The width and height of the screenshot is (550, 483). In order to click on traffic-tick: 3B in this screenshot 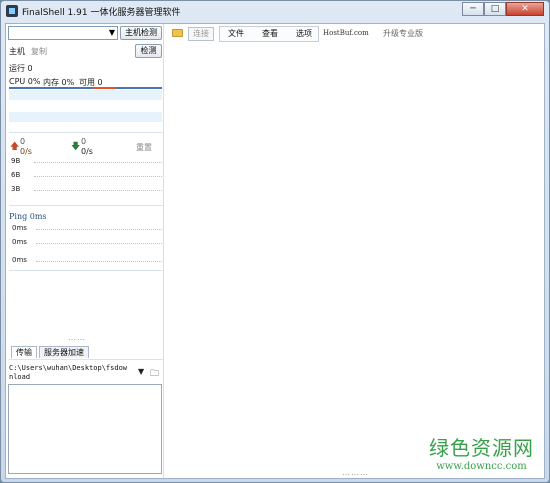, I will do `click(16, 189)`.